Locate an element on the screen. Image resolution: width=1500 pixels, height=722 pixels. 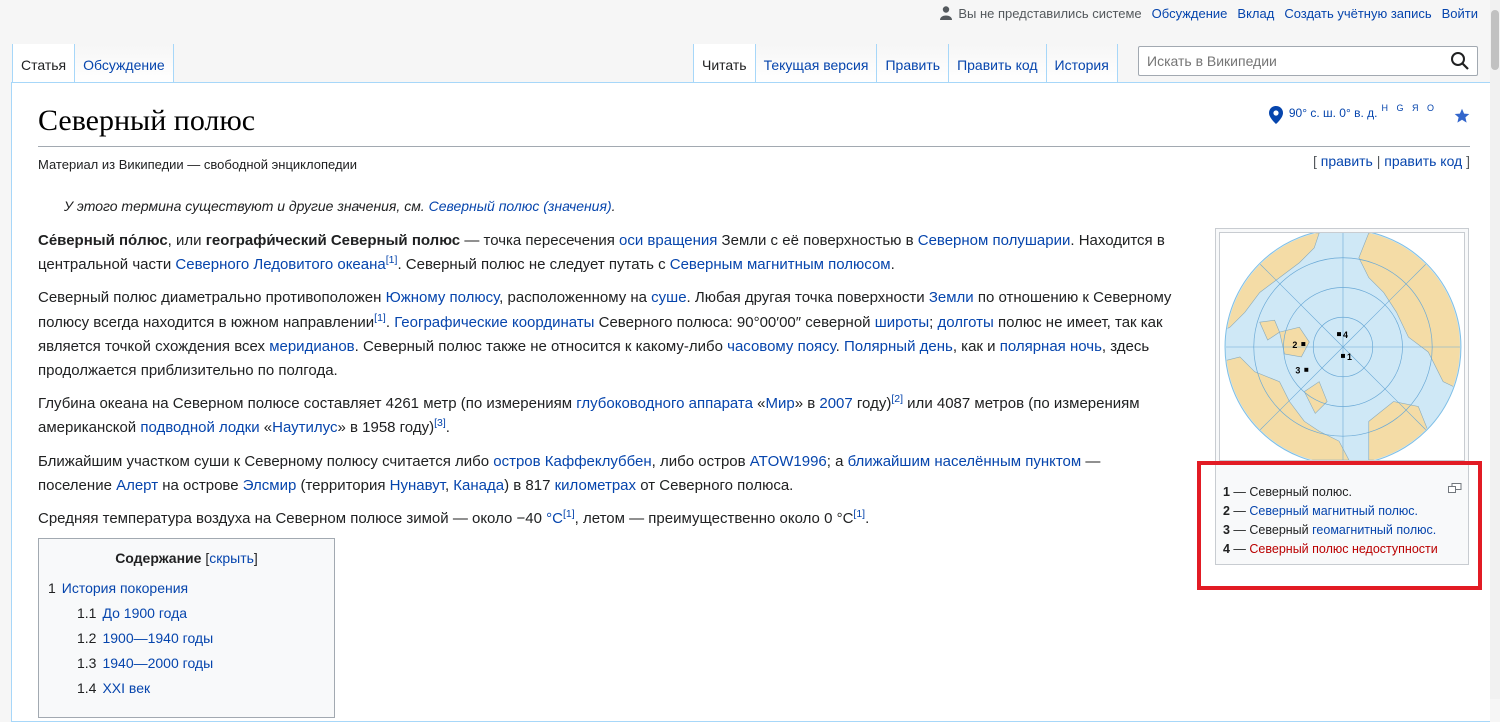
tab-talk: Обсуждение is located at coordinates (124, 63).